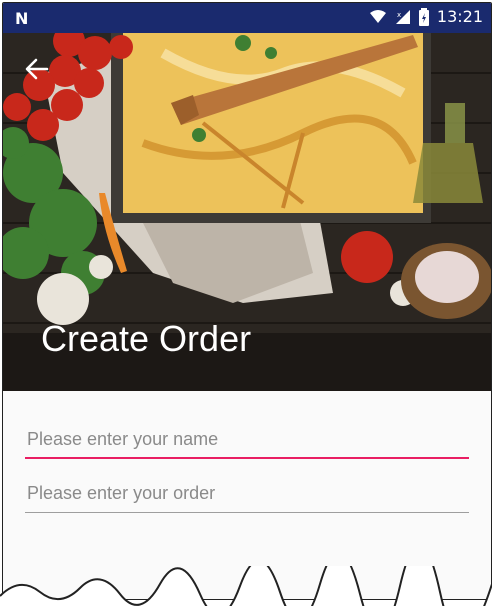 The image size is (492, 606). I want to click on back-arrow-icon, so click(37, 69).